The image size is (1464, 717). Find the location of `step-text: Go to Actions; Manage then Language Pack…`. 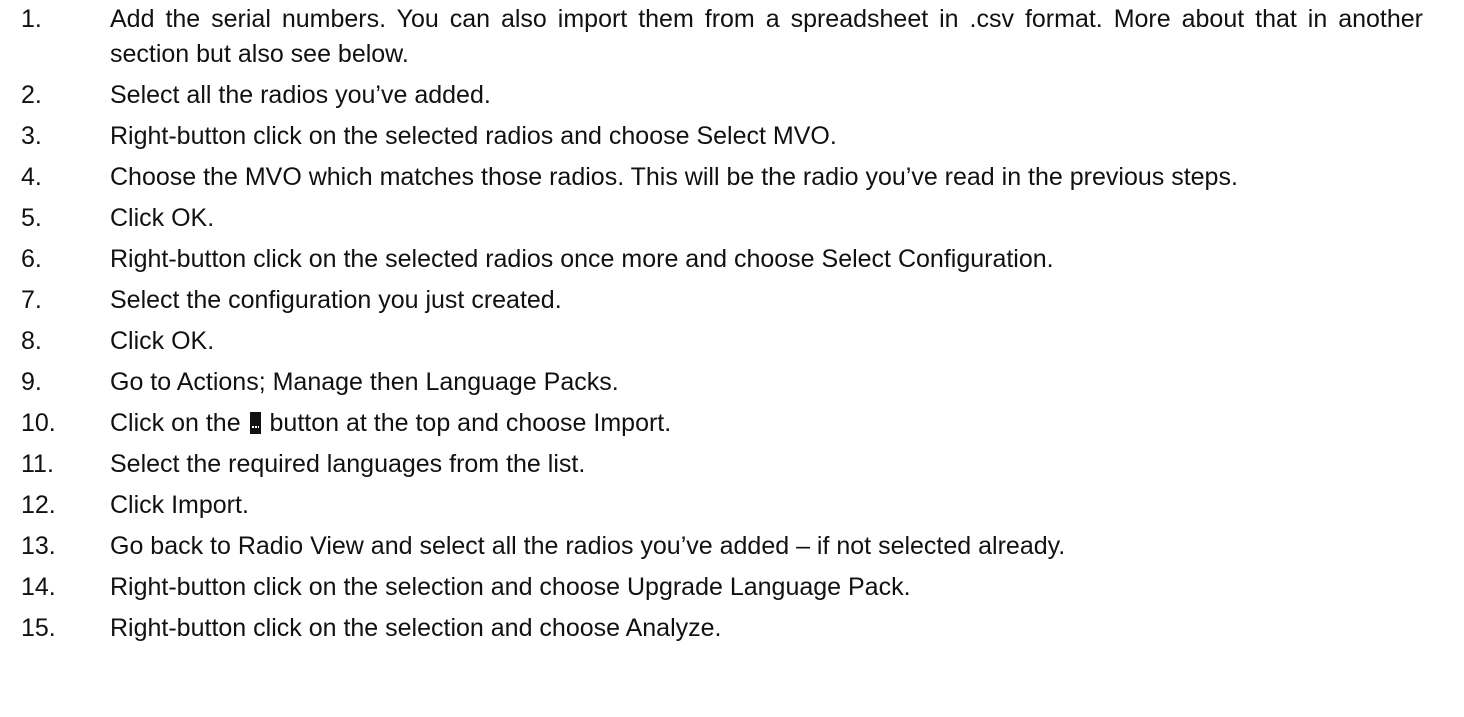

step-text: Go to Actions; Manage then Language Pack… is located at coordinates (364, 382).